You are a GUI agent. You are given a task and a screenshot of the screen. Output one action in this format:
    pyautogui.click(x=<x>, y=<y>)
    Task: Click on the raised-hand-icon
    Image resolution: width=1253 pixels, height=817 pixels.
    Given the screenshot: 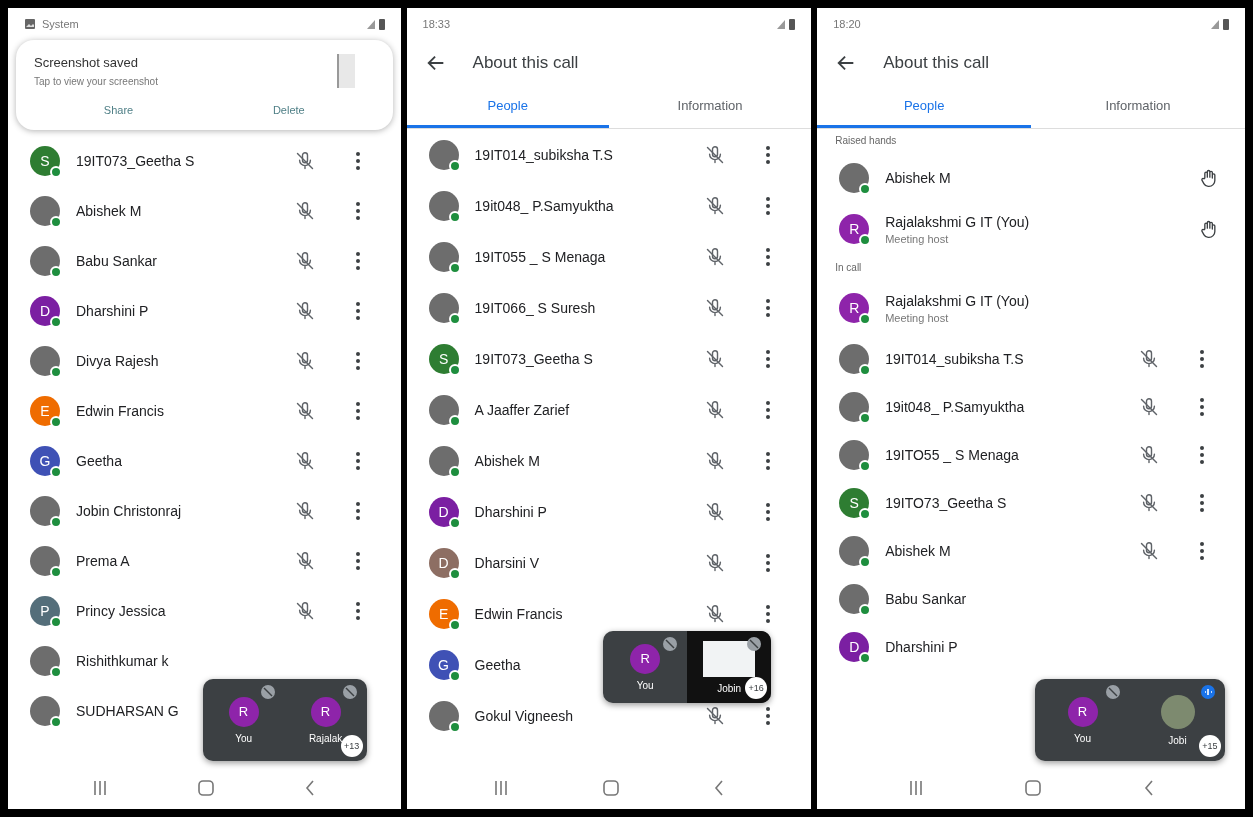 What is the action you would take?
    pyautogui.click(x=1209, y=178)
    